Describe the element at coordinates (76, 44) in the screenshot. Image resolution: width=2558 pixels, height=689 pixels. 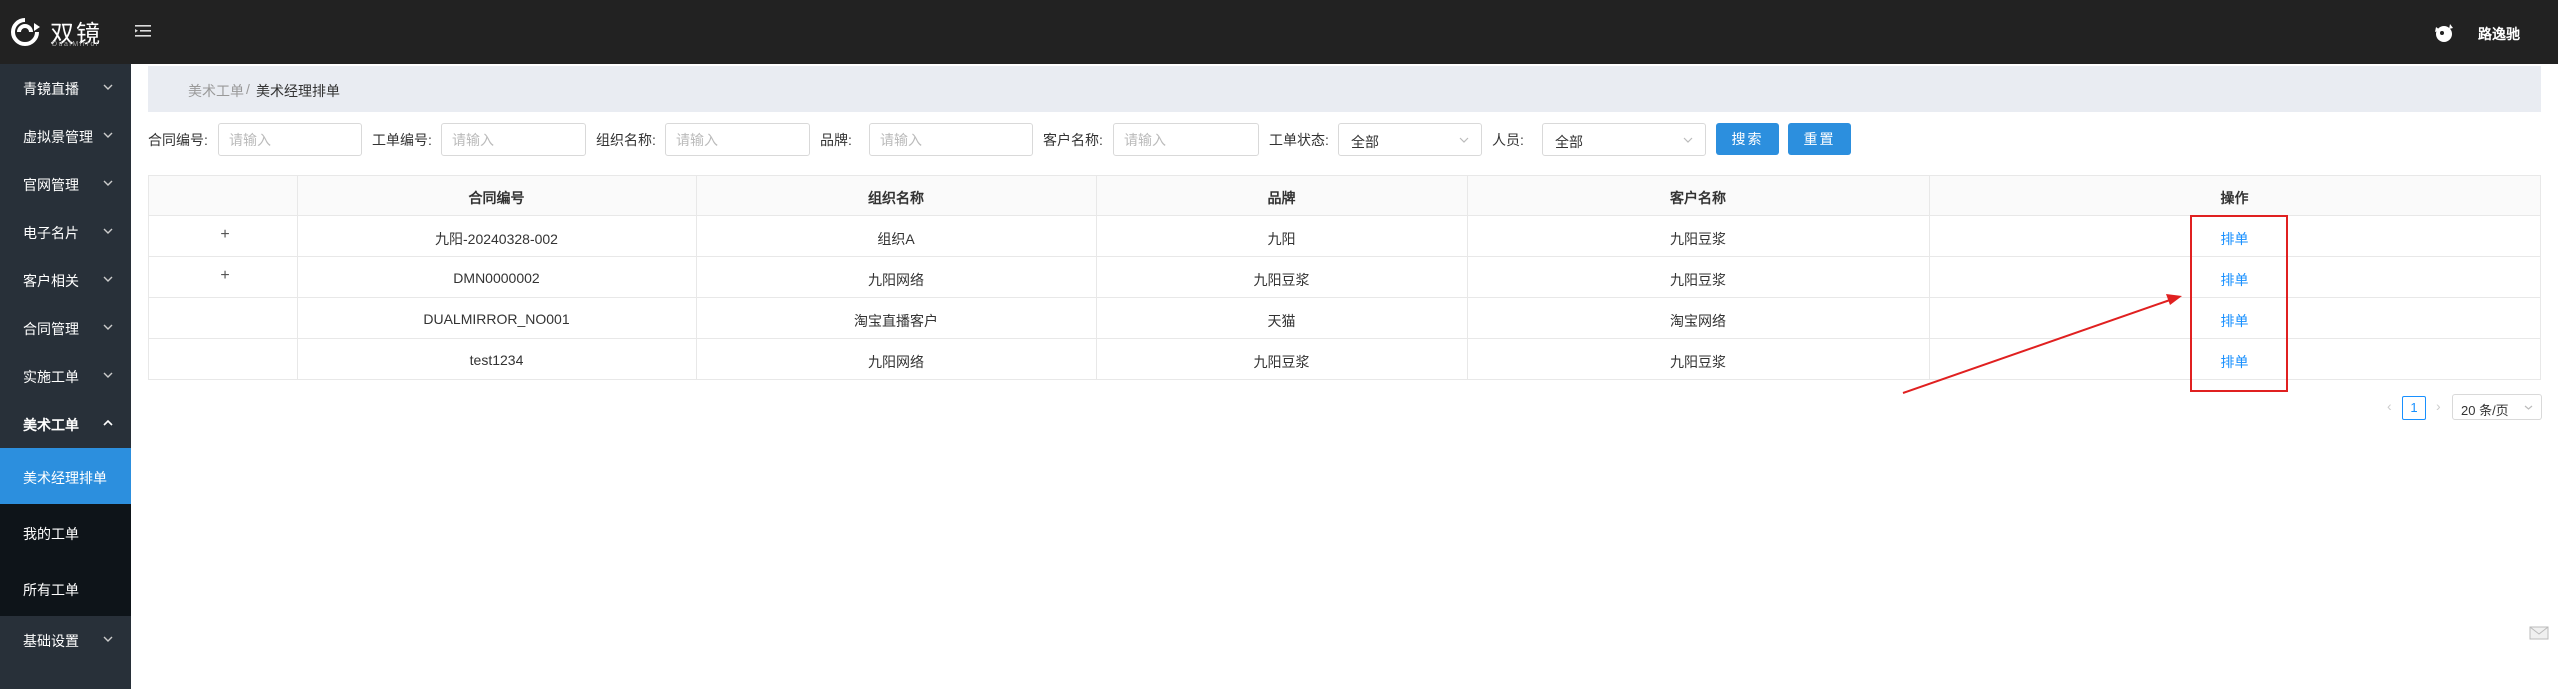
I see `logo-subtext: DualMirror` at that location.